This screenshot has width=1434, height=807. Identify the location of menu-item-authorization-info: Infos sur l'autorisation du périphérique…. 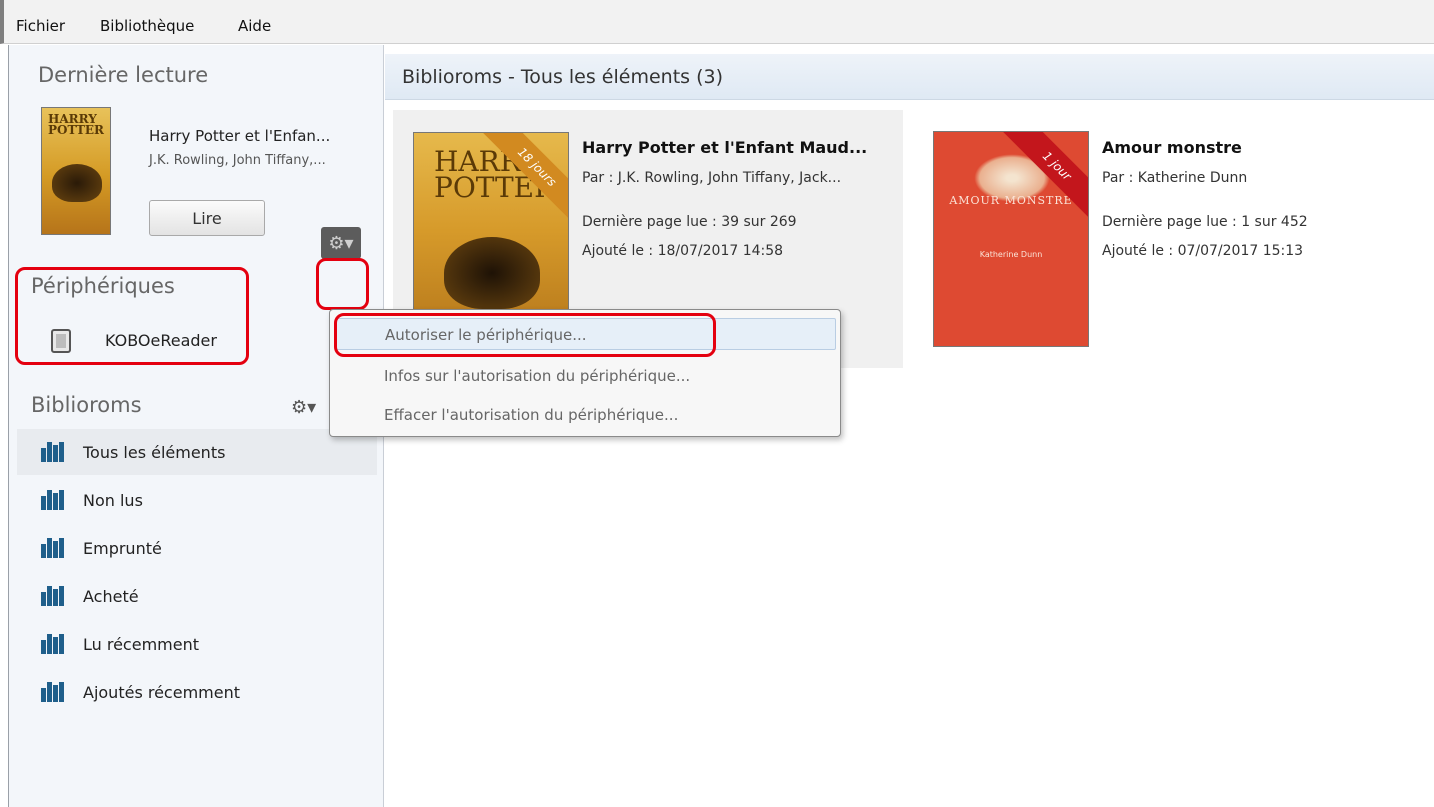
(586, 376).